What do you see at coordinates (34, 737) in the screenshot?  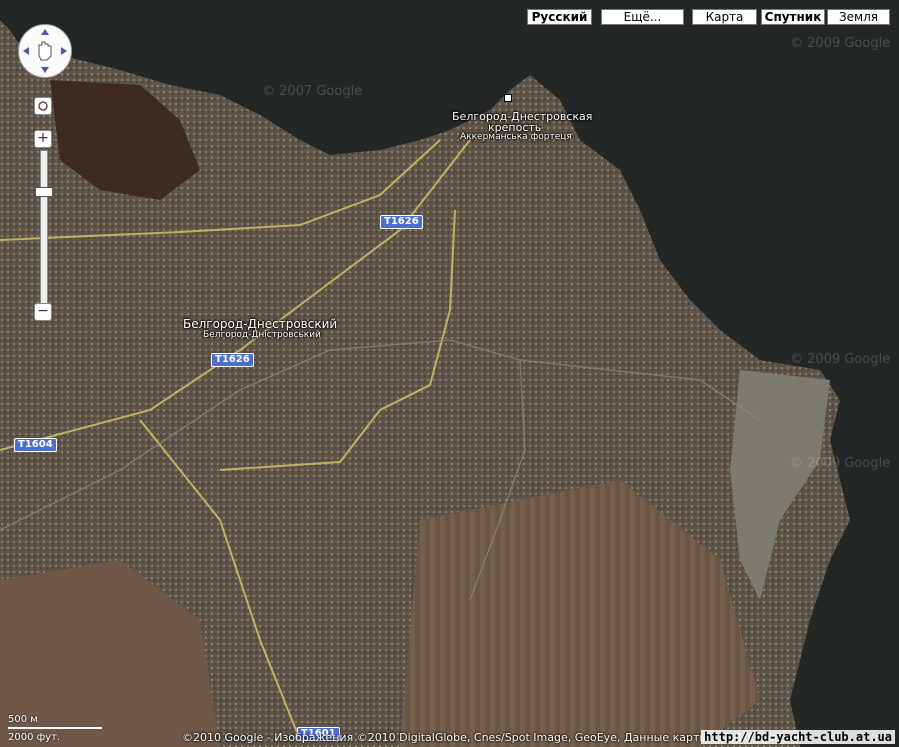 I see `scale-imperial: 2000 фут.` at bounding box center [34, 737].